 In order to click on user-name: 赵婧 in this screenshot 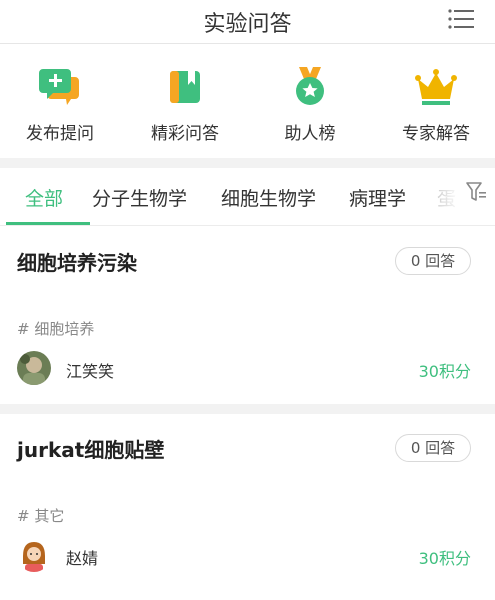, I will do `click(82, 557)`.